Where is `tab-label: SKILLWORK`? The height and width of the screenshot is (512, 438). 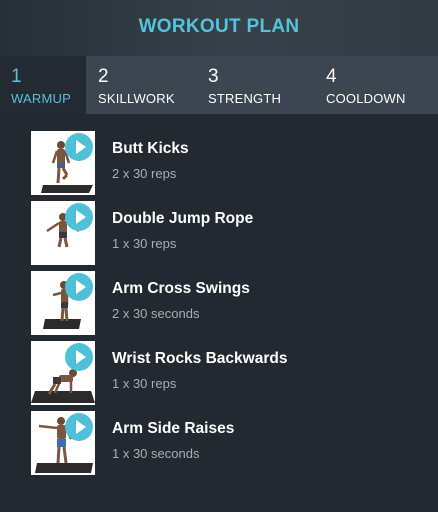
tab-label: SKILLWORK is located at coordinates (136, 98).